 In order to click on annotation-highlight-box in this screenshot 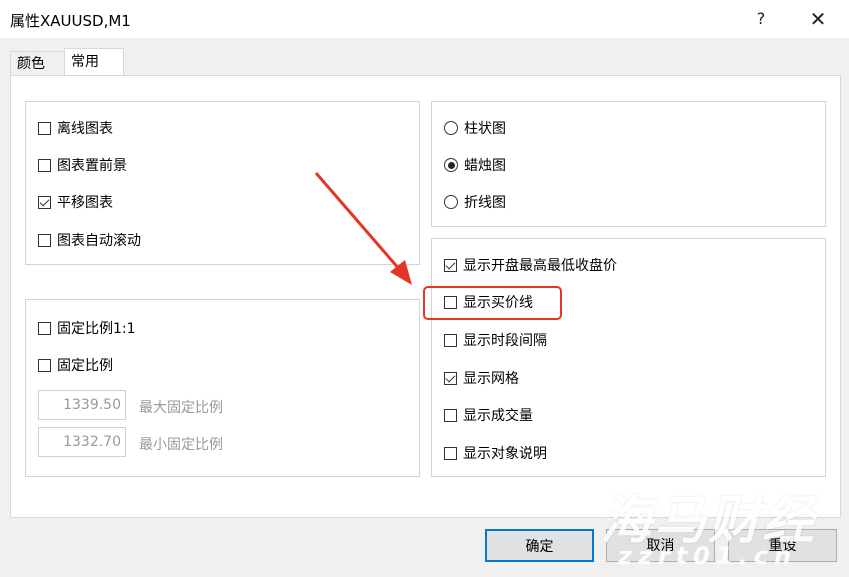, I will do `click(492, 303)`.